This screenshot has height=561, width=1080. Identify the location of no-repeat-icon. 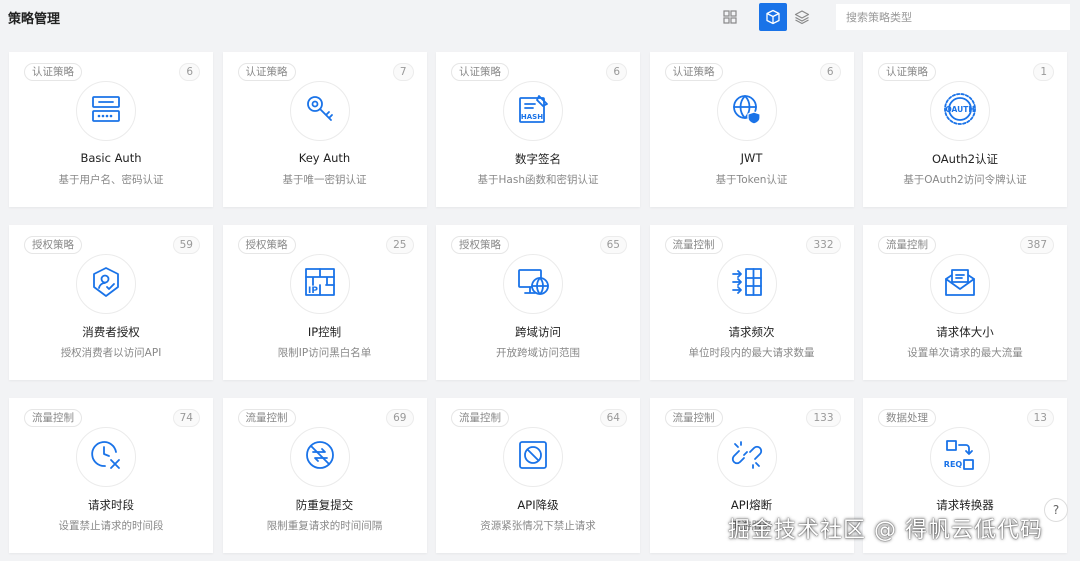
(320, 457).